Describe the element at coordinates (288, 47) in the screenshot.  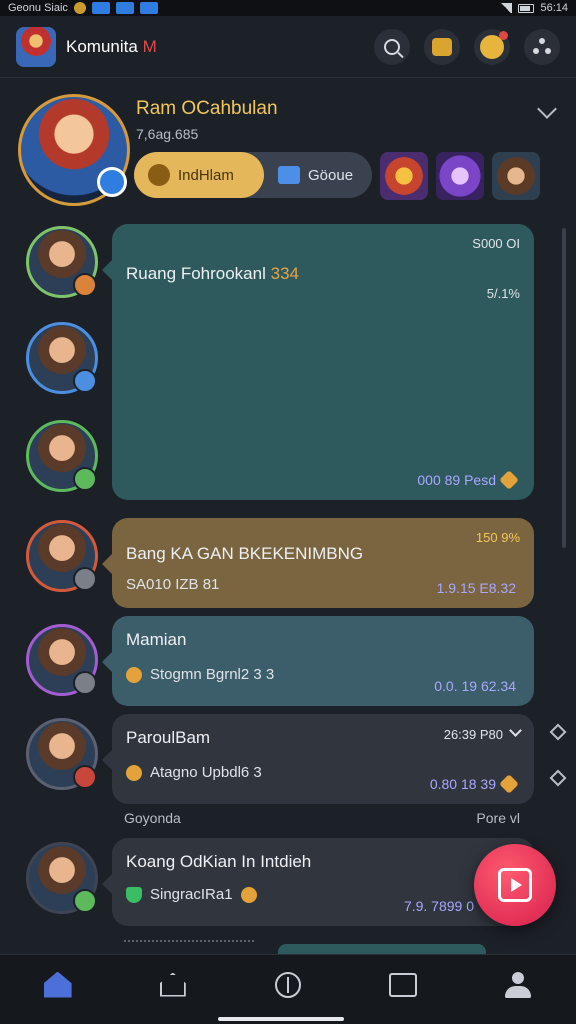
I see `app-bar: Komunita M` at that location.